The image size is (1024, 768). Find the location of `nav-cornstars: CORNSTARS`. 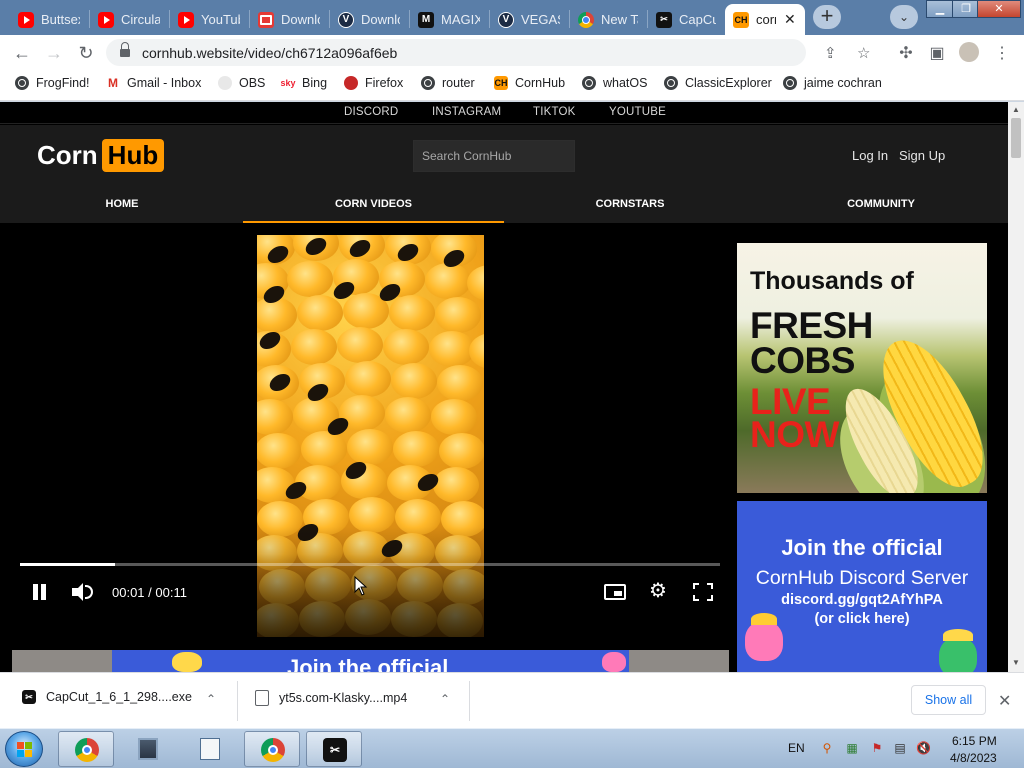

nav-cornstars: CORNSTARS is located at coordinates (630, 208).